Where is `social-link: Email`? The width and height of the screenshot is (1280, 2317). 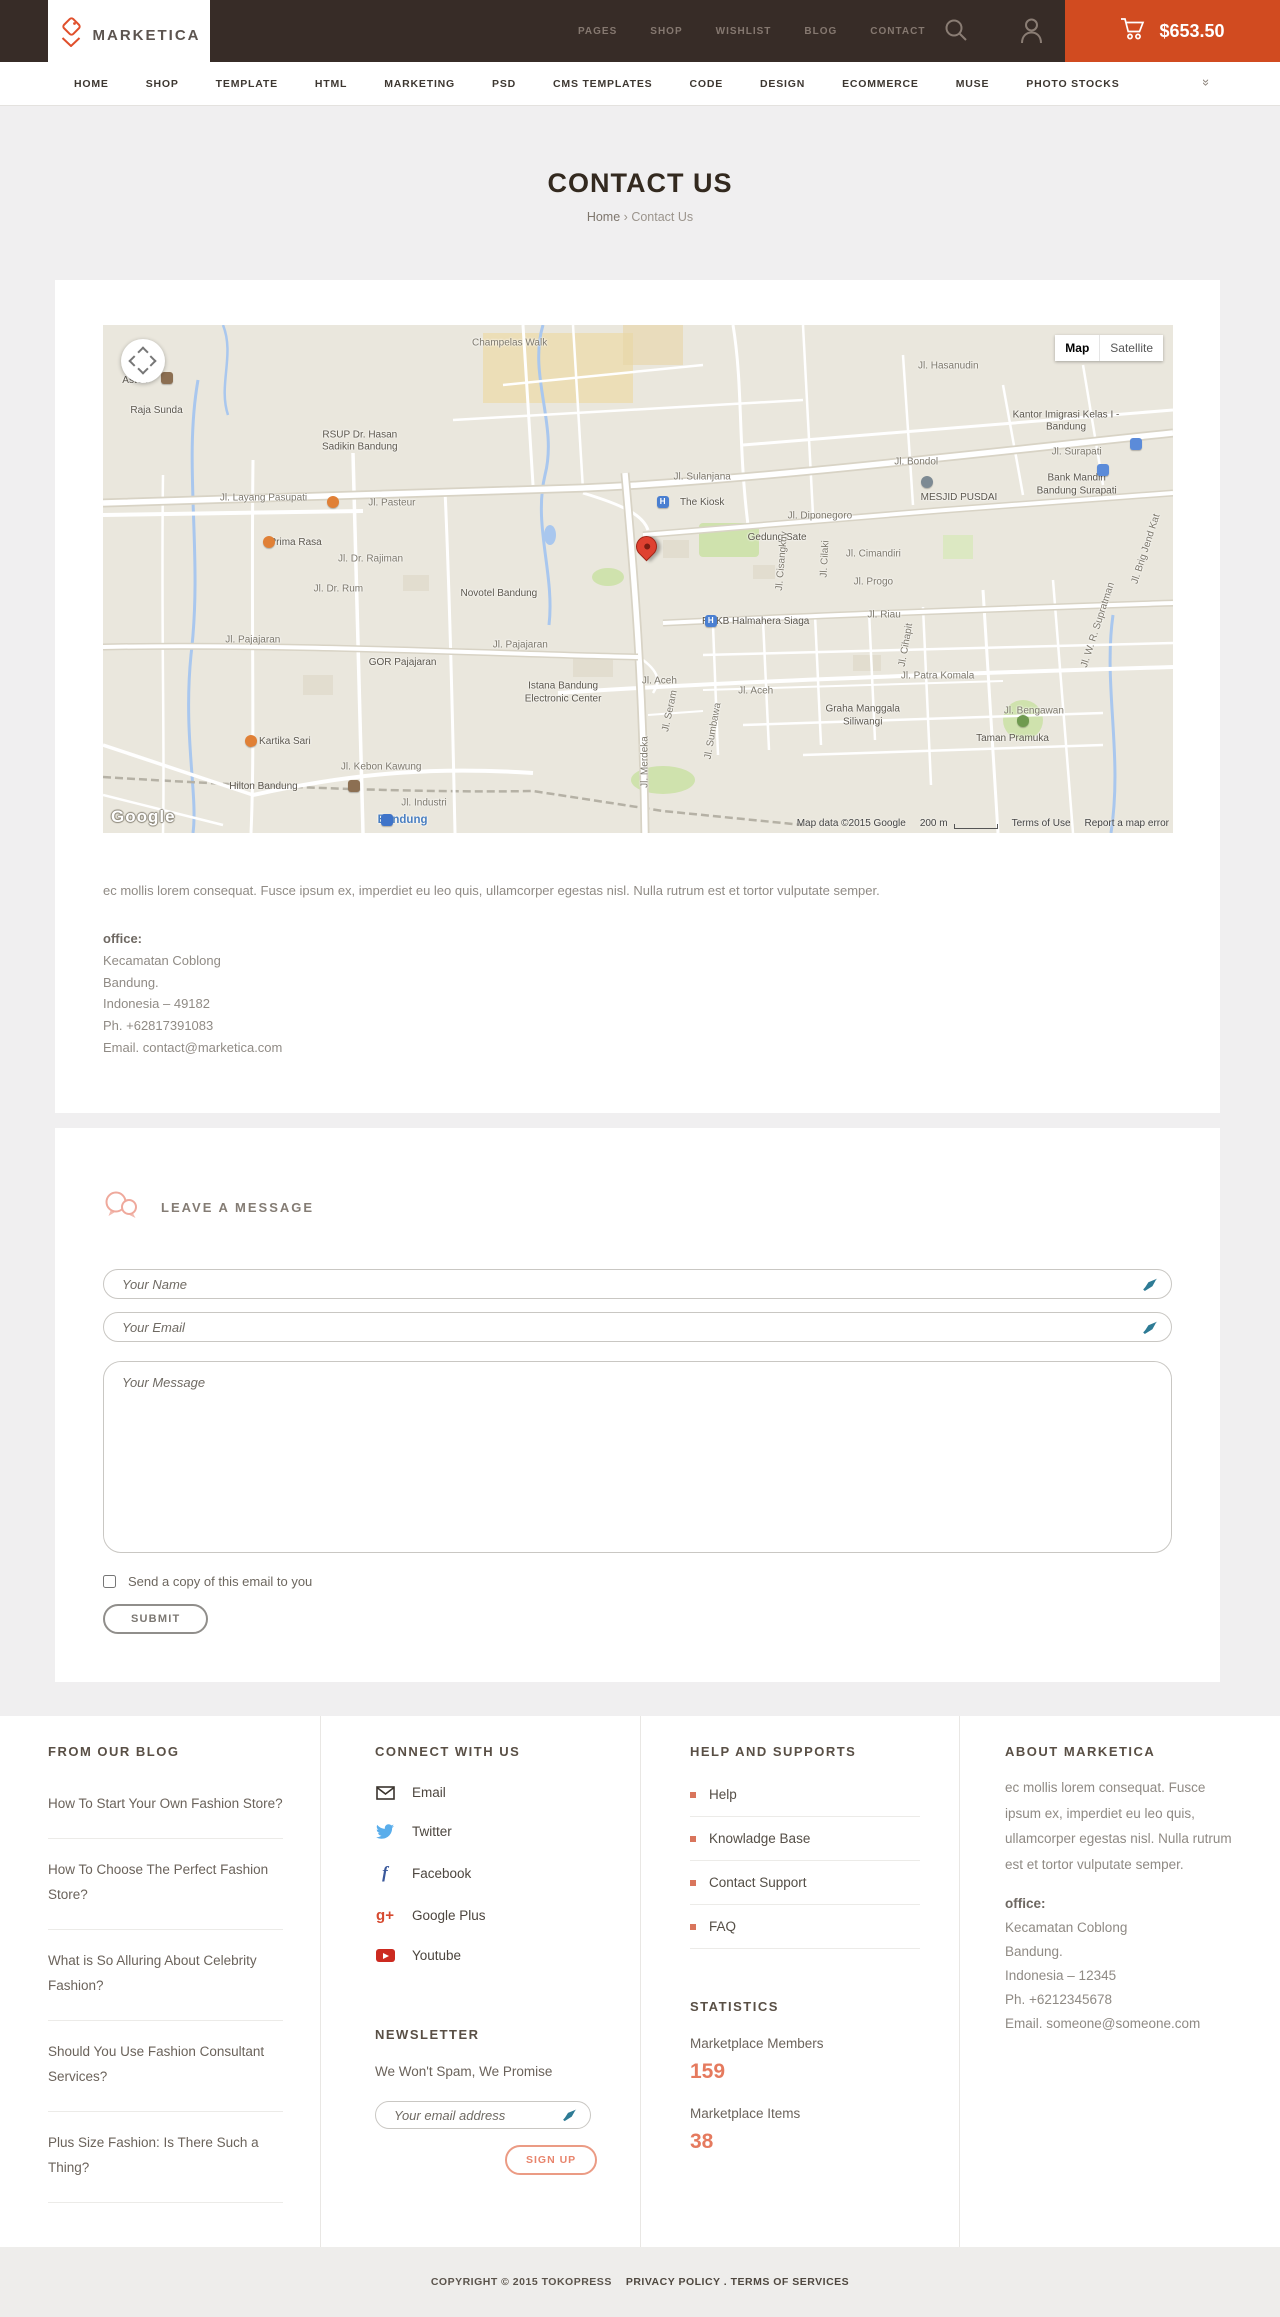
social-link: Email is located at coordinates (507, 1792).